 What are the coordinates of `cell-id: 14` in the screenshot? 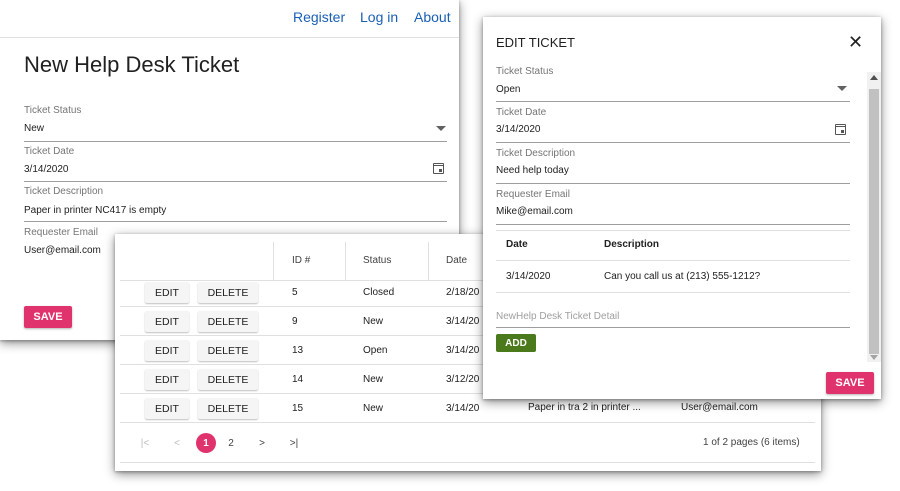 It's located at (298, 379).